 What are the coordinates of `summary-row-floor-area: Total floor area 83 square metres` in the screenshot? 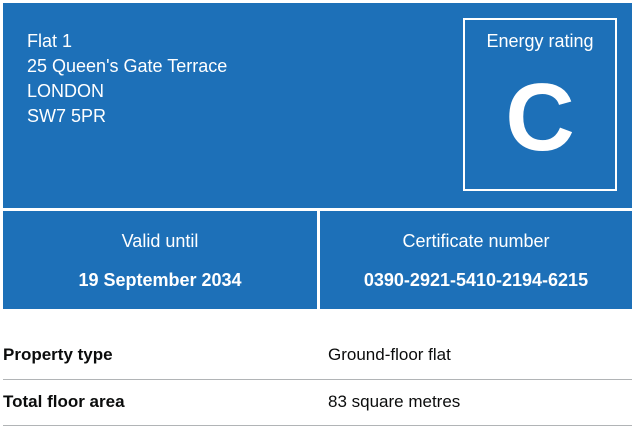 It's located at (317, 403).